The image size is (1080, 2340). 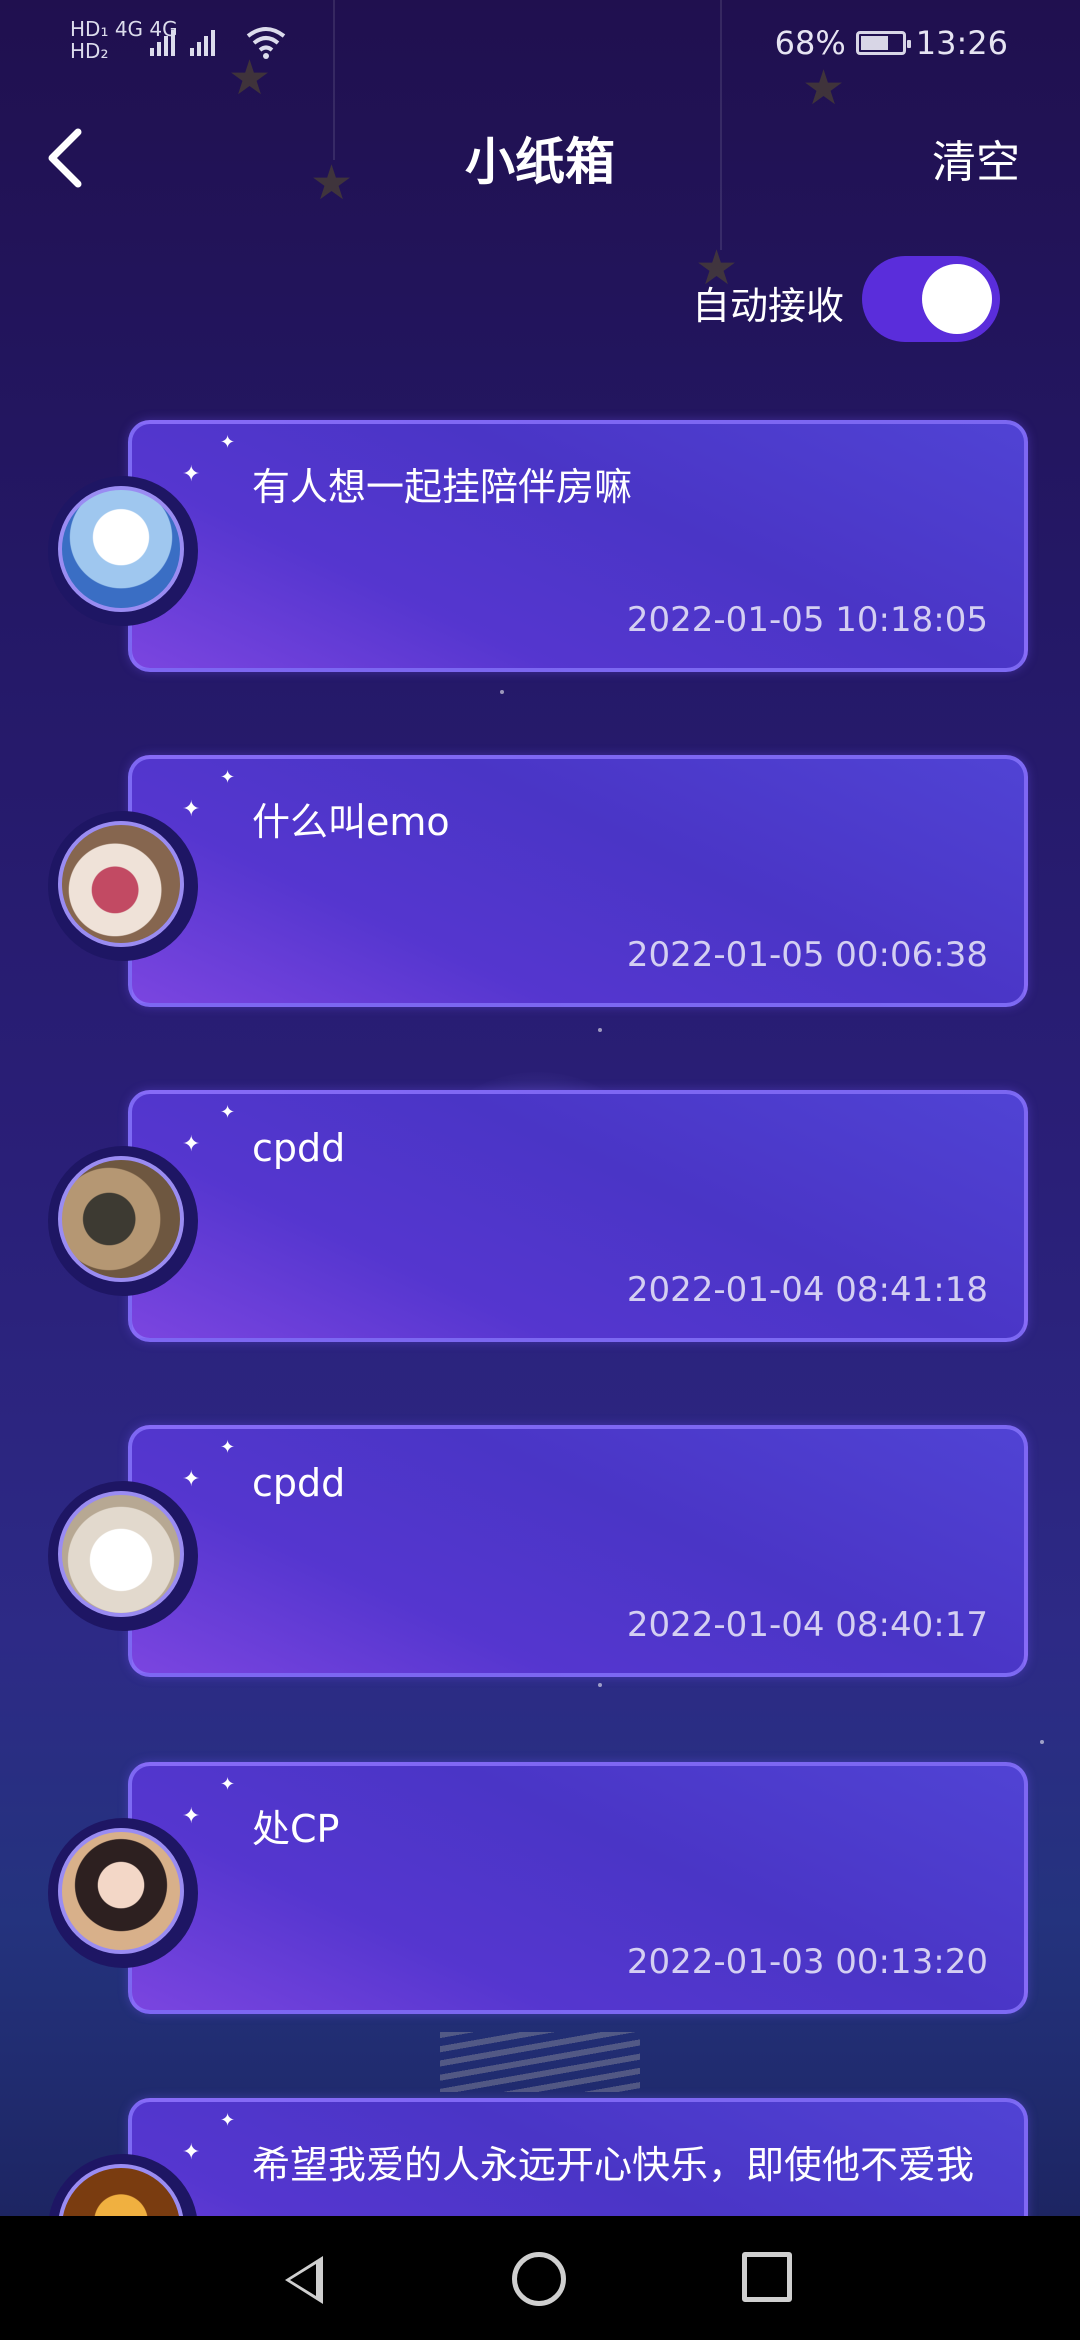 I want to click on square-recents-icon, so click(x=767, y=2277).